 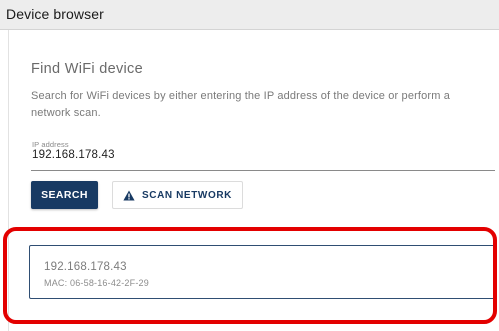 What do you see at coordinates (64, 195) in the screenshot?
I see `search-button: SEARCH` at bounding box center [64, 195].